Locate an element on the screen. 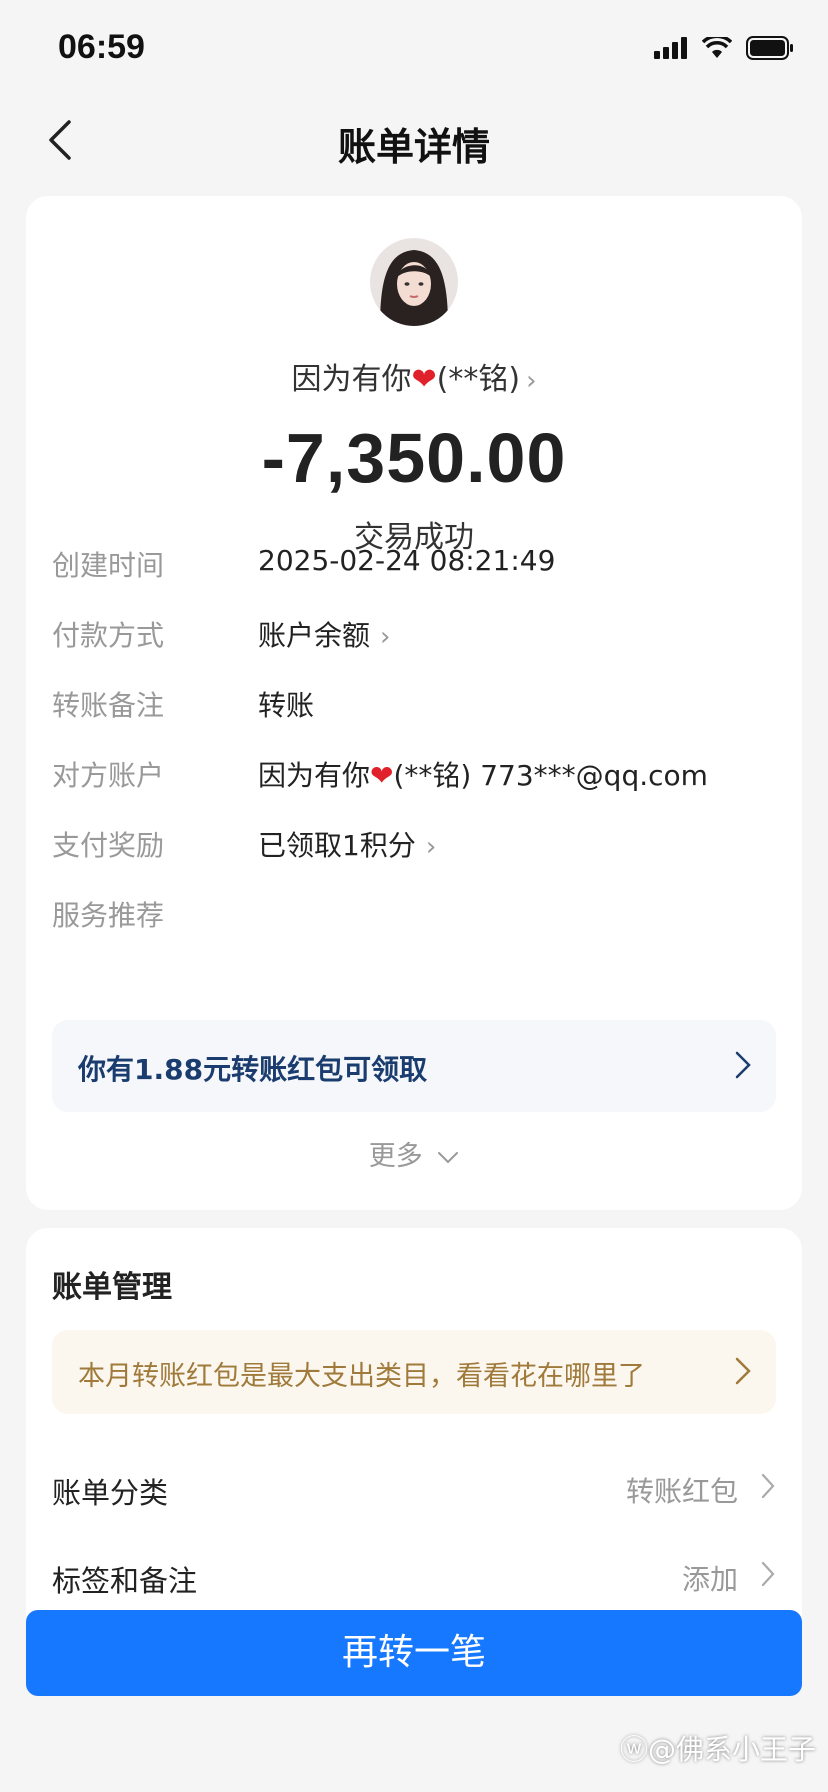  detail-row-created-time: 创建时间 2025-02-24 08:21:49 is located at coordinates (414, 560).